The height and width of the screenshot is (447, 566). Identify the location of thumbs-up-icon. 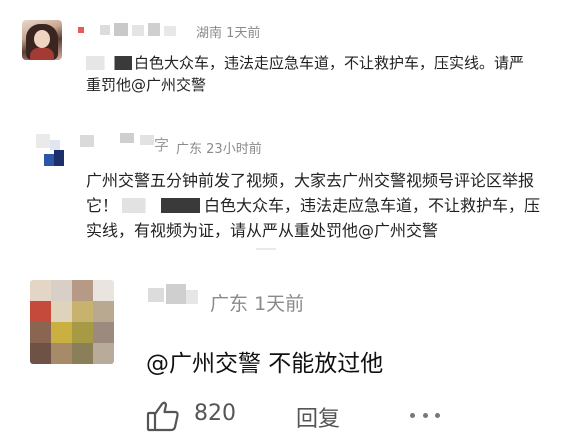
(163, 416).